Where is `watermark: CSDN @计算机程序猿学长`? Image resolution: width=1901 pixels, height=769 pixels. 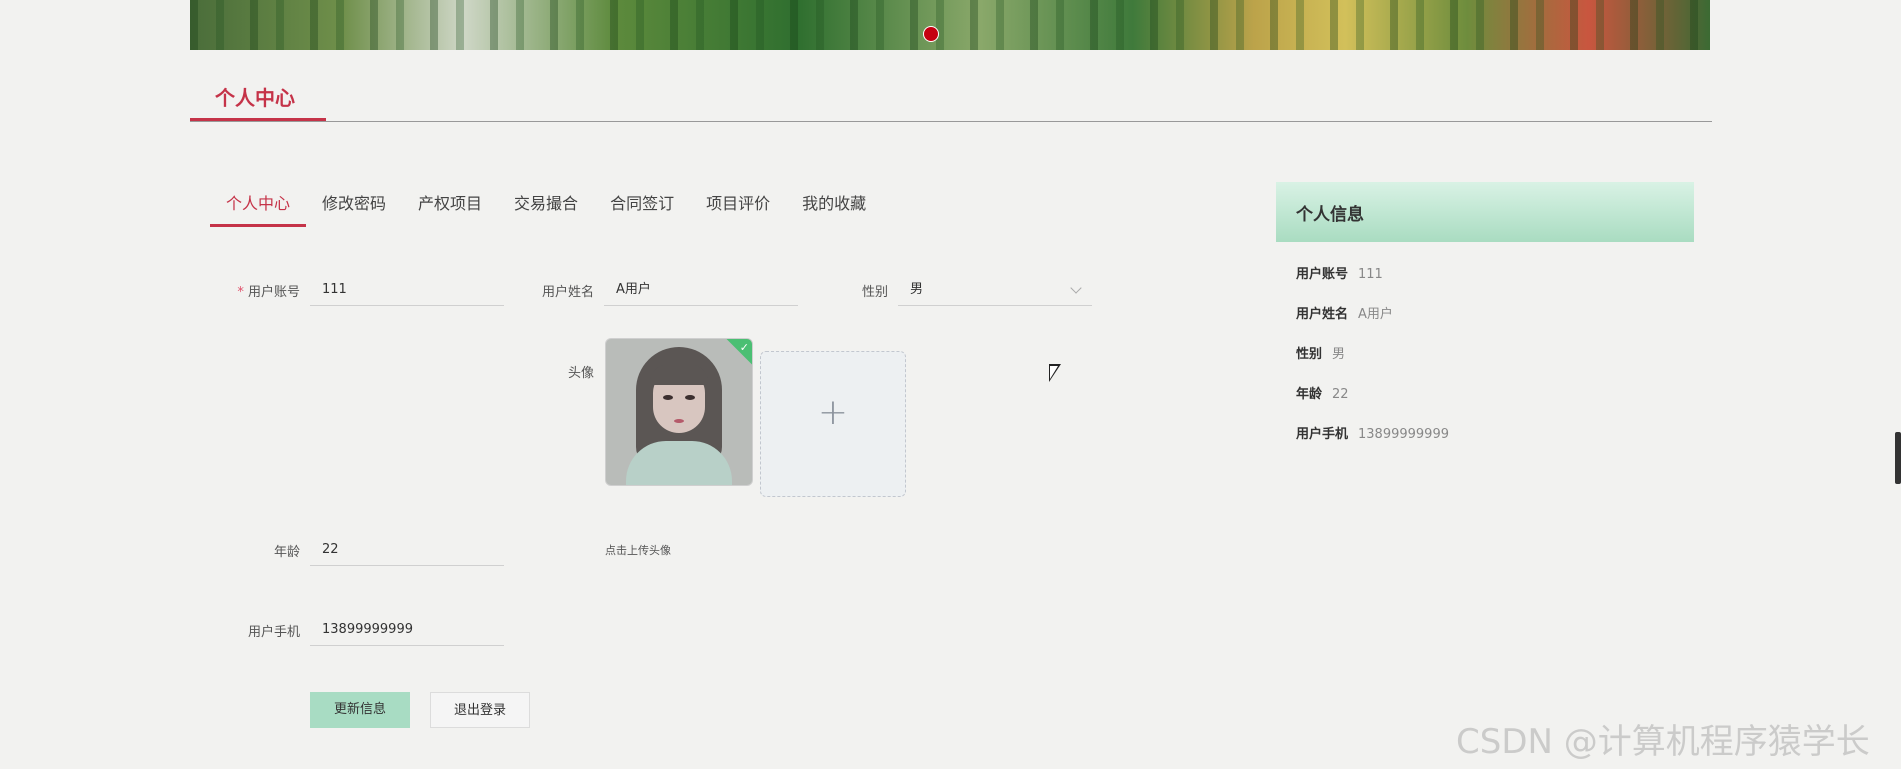 watermark: CSDN @计算机程序猿学长 is located at coordinates (1663, 742).